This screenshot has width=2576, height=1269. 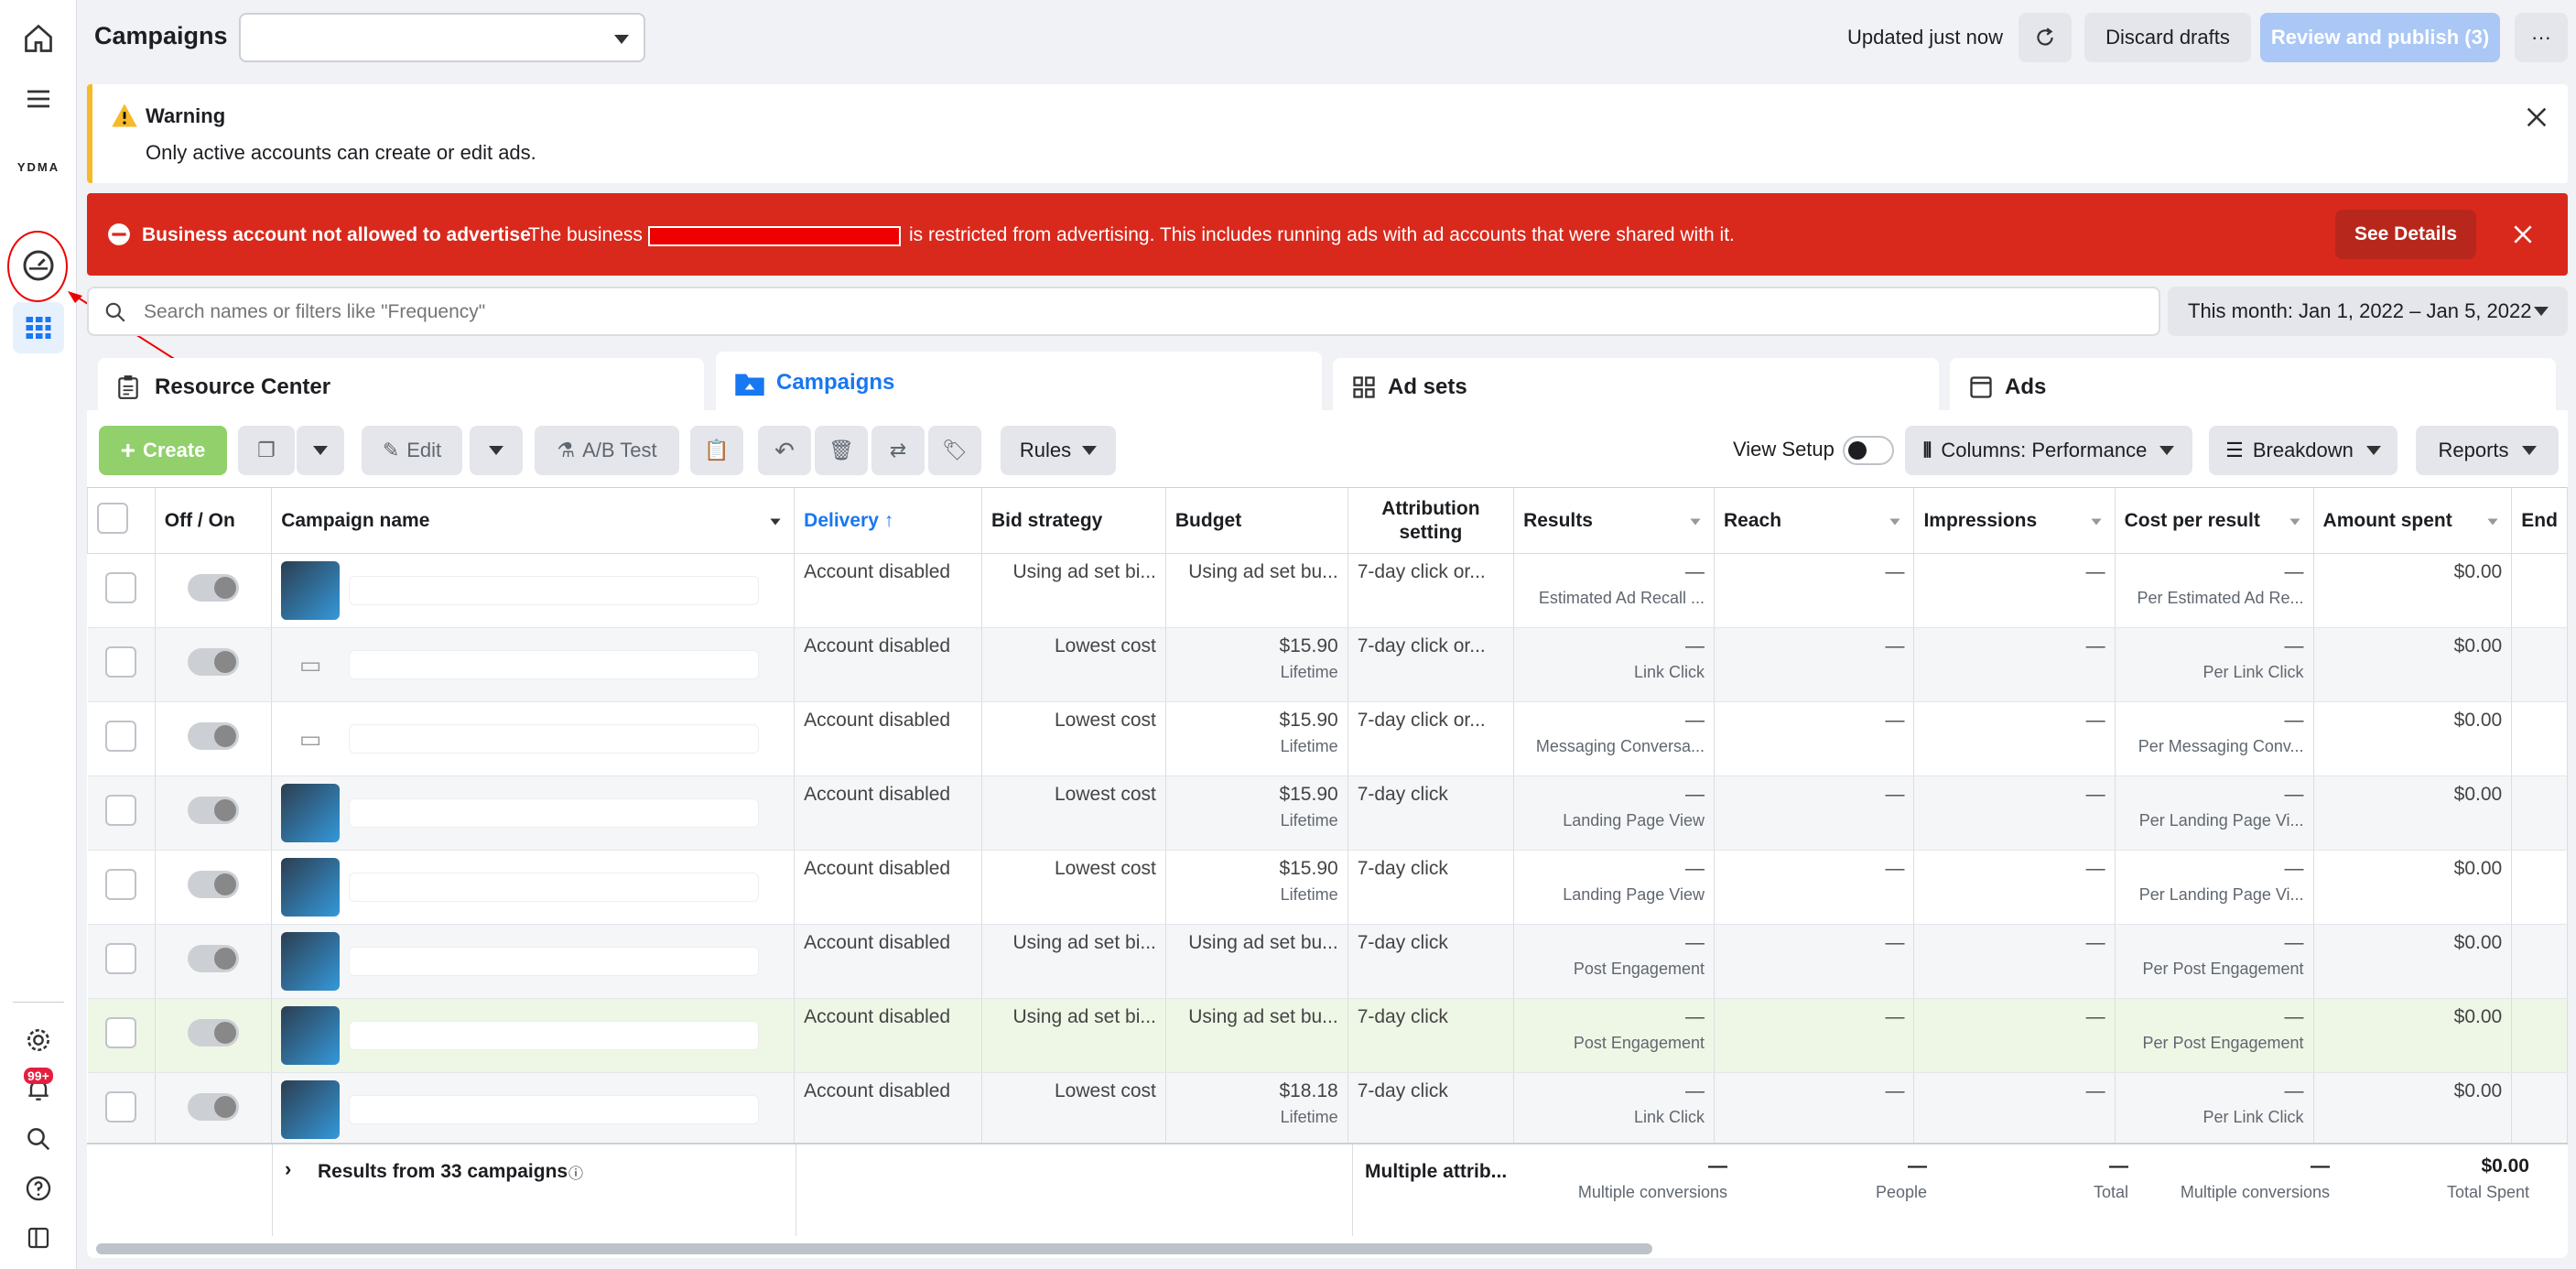 What do you see at coordinates (1059, 450) in the screenshot?
I see `rules-button: Rules` at bounding box center [1059, 450].